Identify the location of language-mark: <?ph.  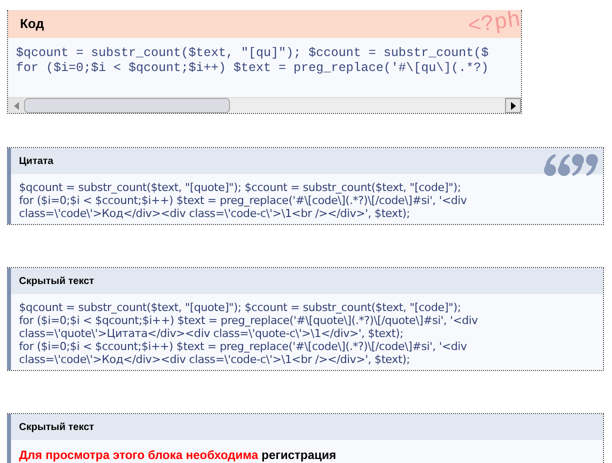
(493, 24).